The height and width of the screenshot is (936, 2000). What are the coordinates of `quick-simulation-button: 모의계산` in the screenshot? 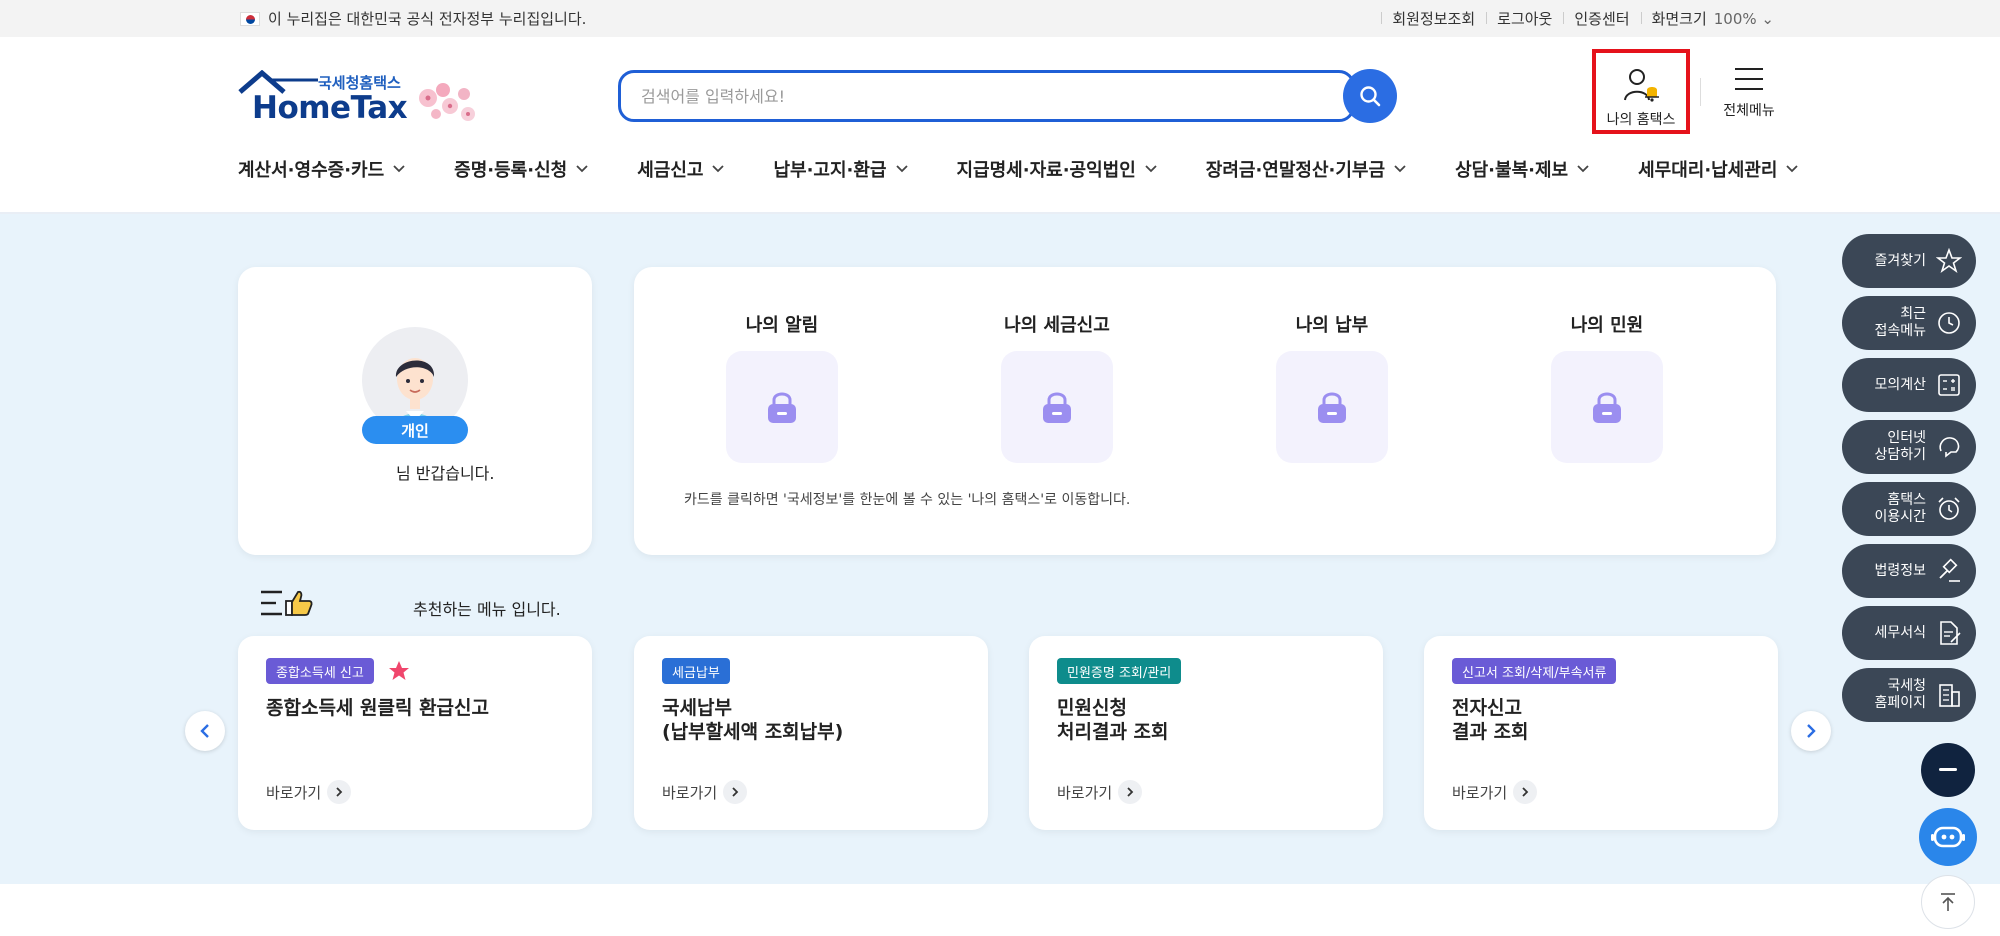 It's located at (1909, 385).